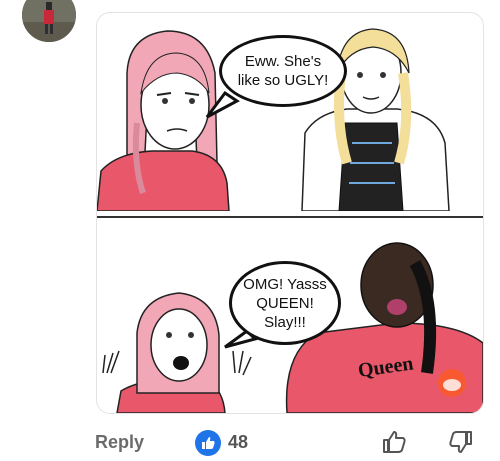 This screenshot has width=500, height=461. I want to click on panel-divider, so click(290, 217).